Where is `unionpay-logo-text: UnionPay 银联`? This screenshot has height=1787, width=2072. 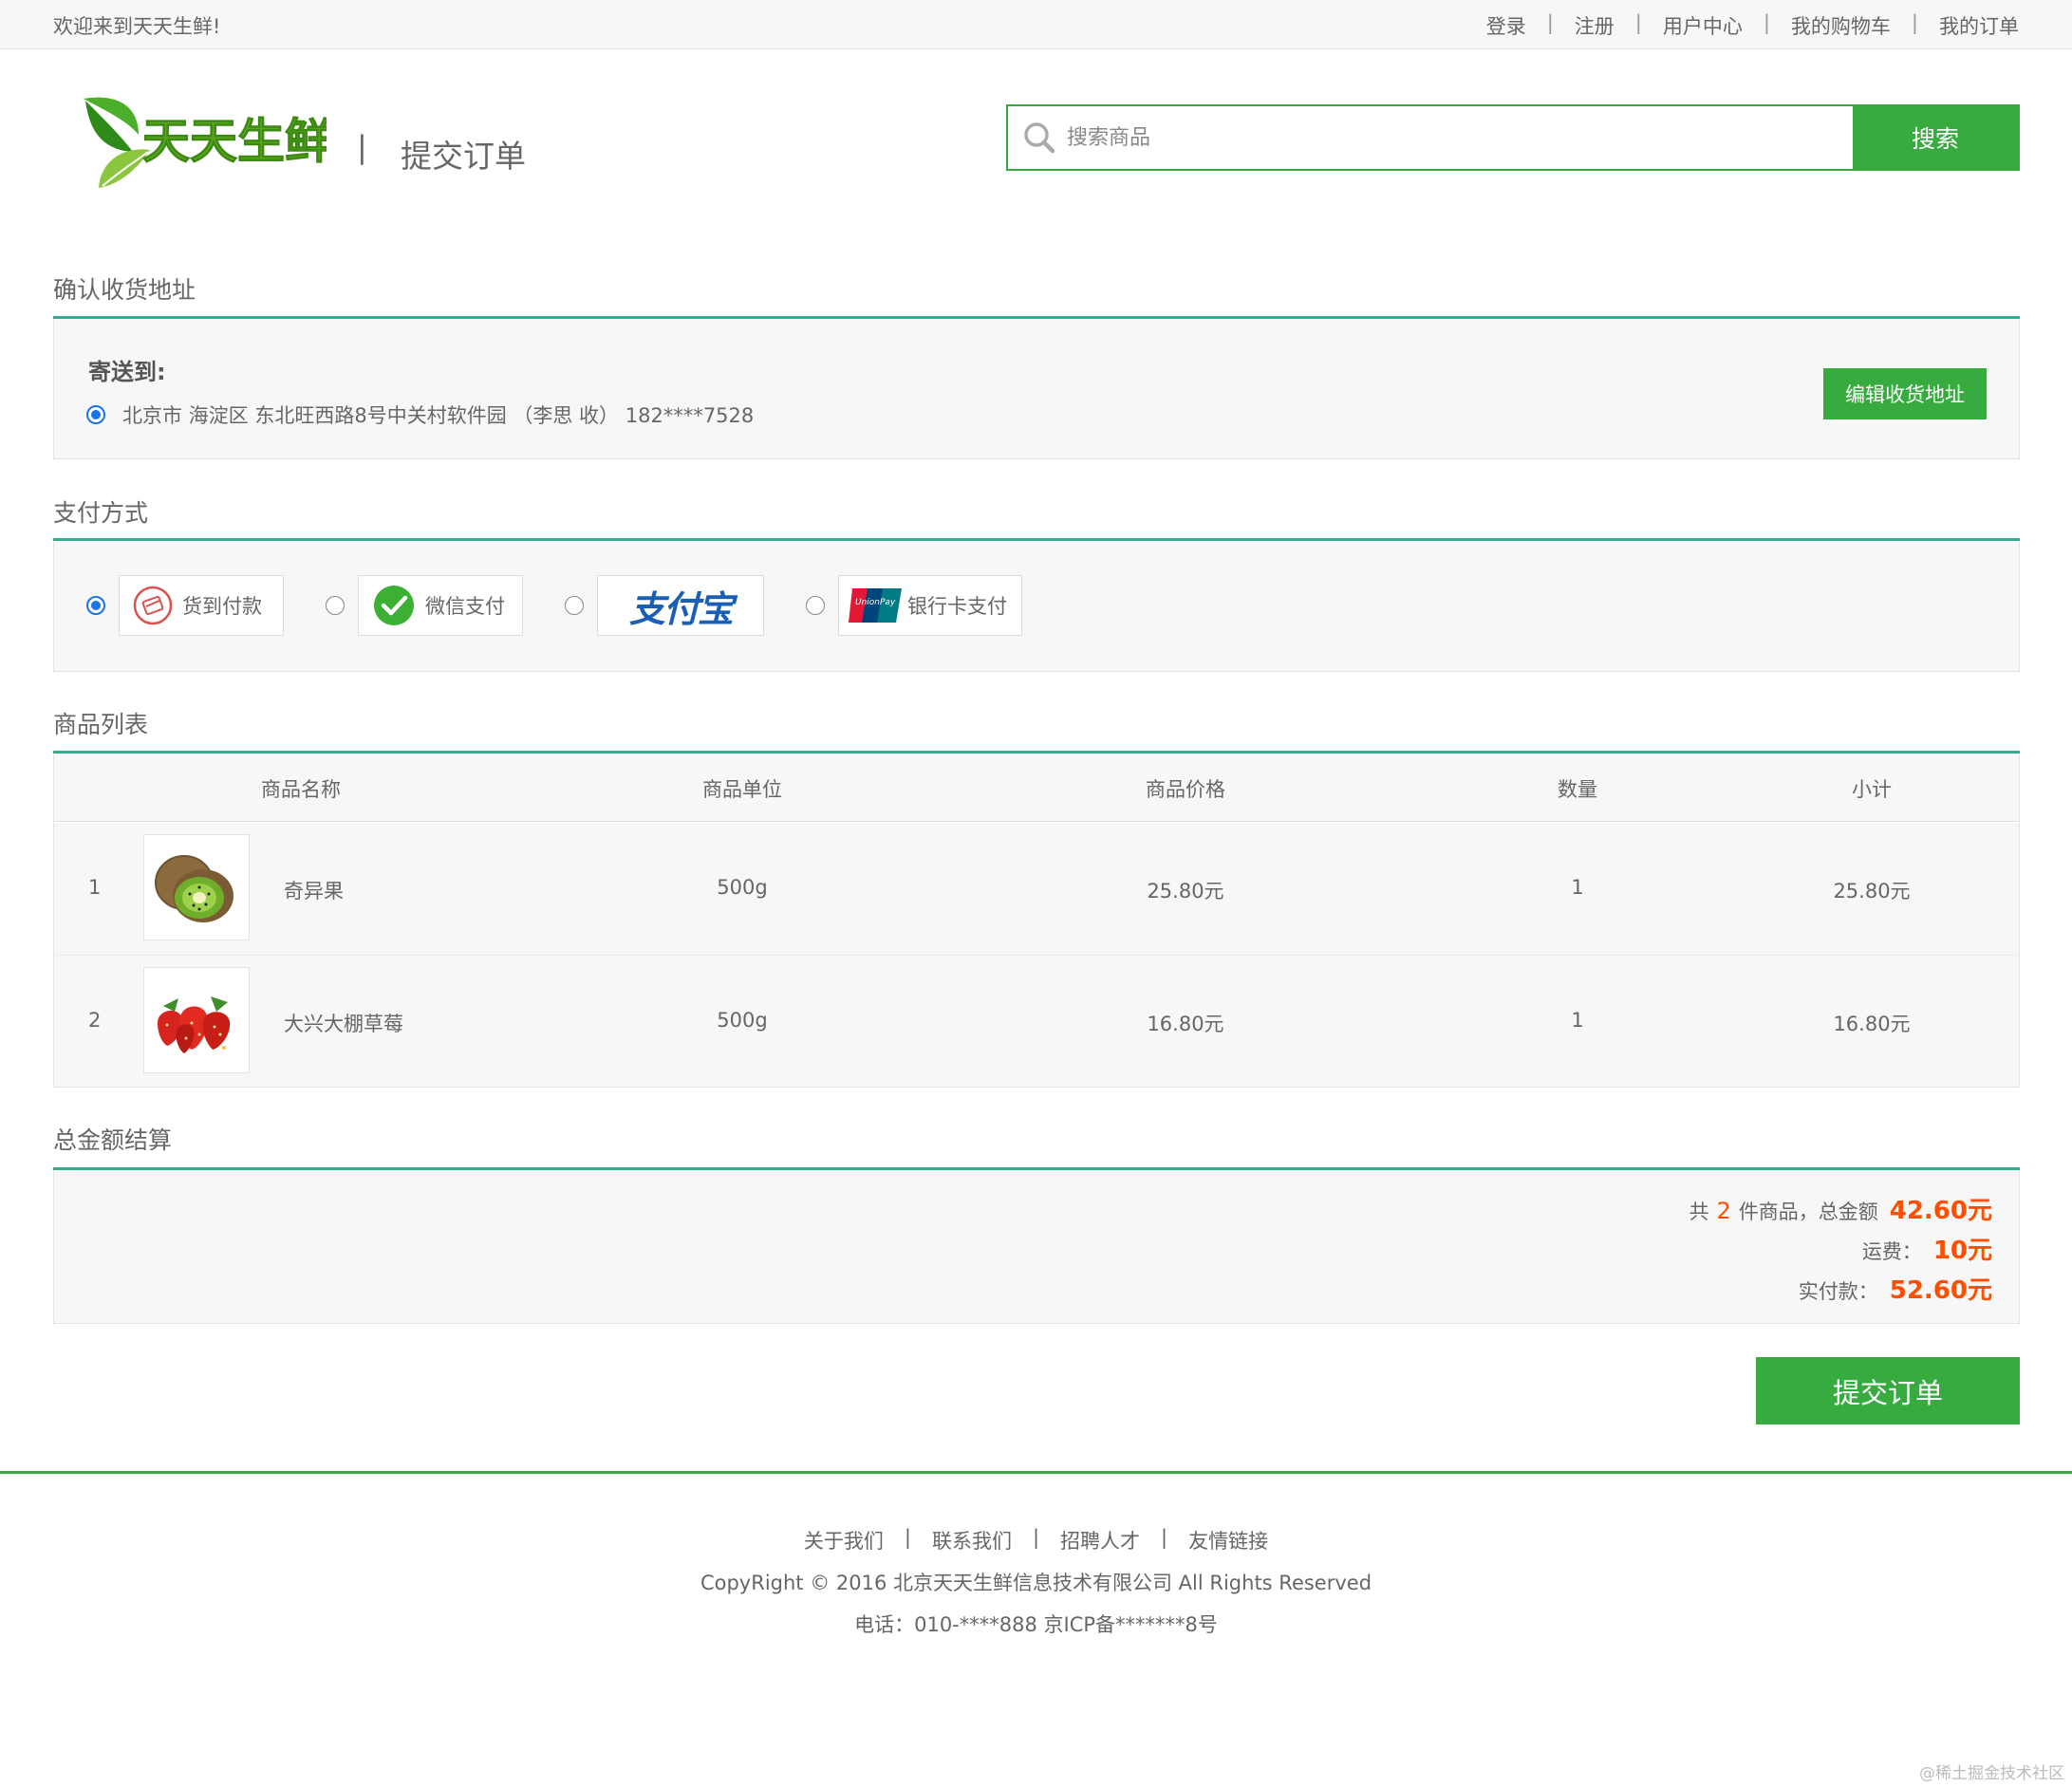 unionpay-logo-text: UnionPay 银联 is located at coordinates (879, 602).